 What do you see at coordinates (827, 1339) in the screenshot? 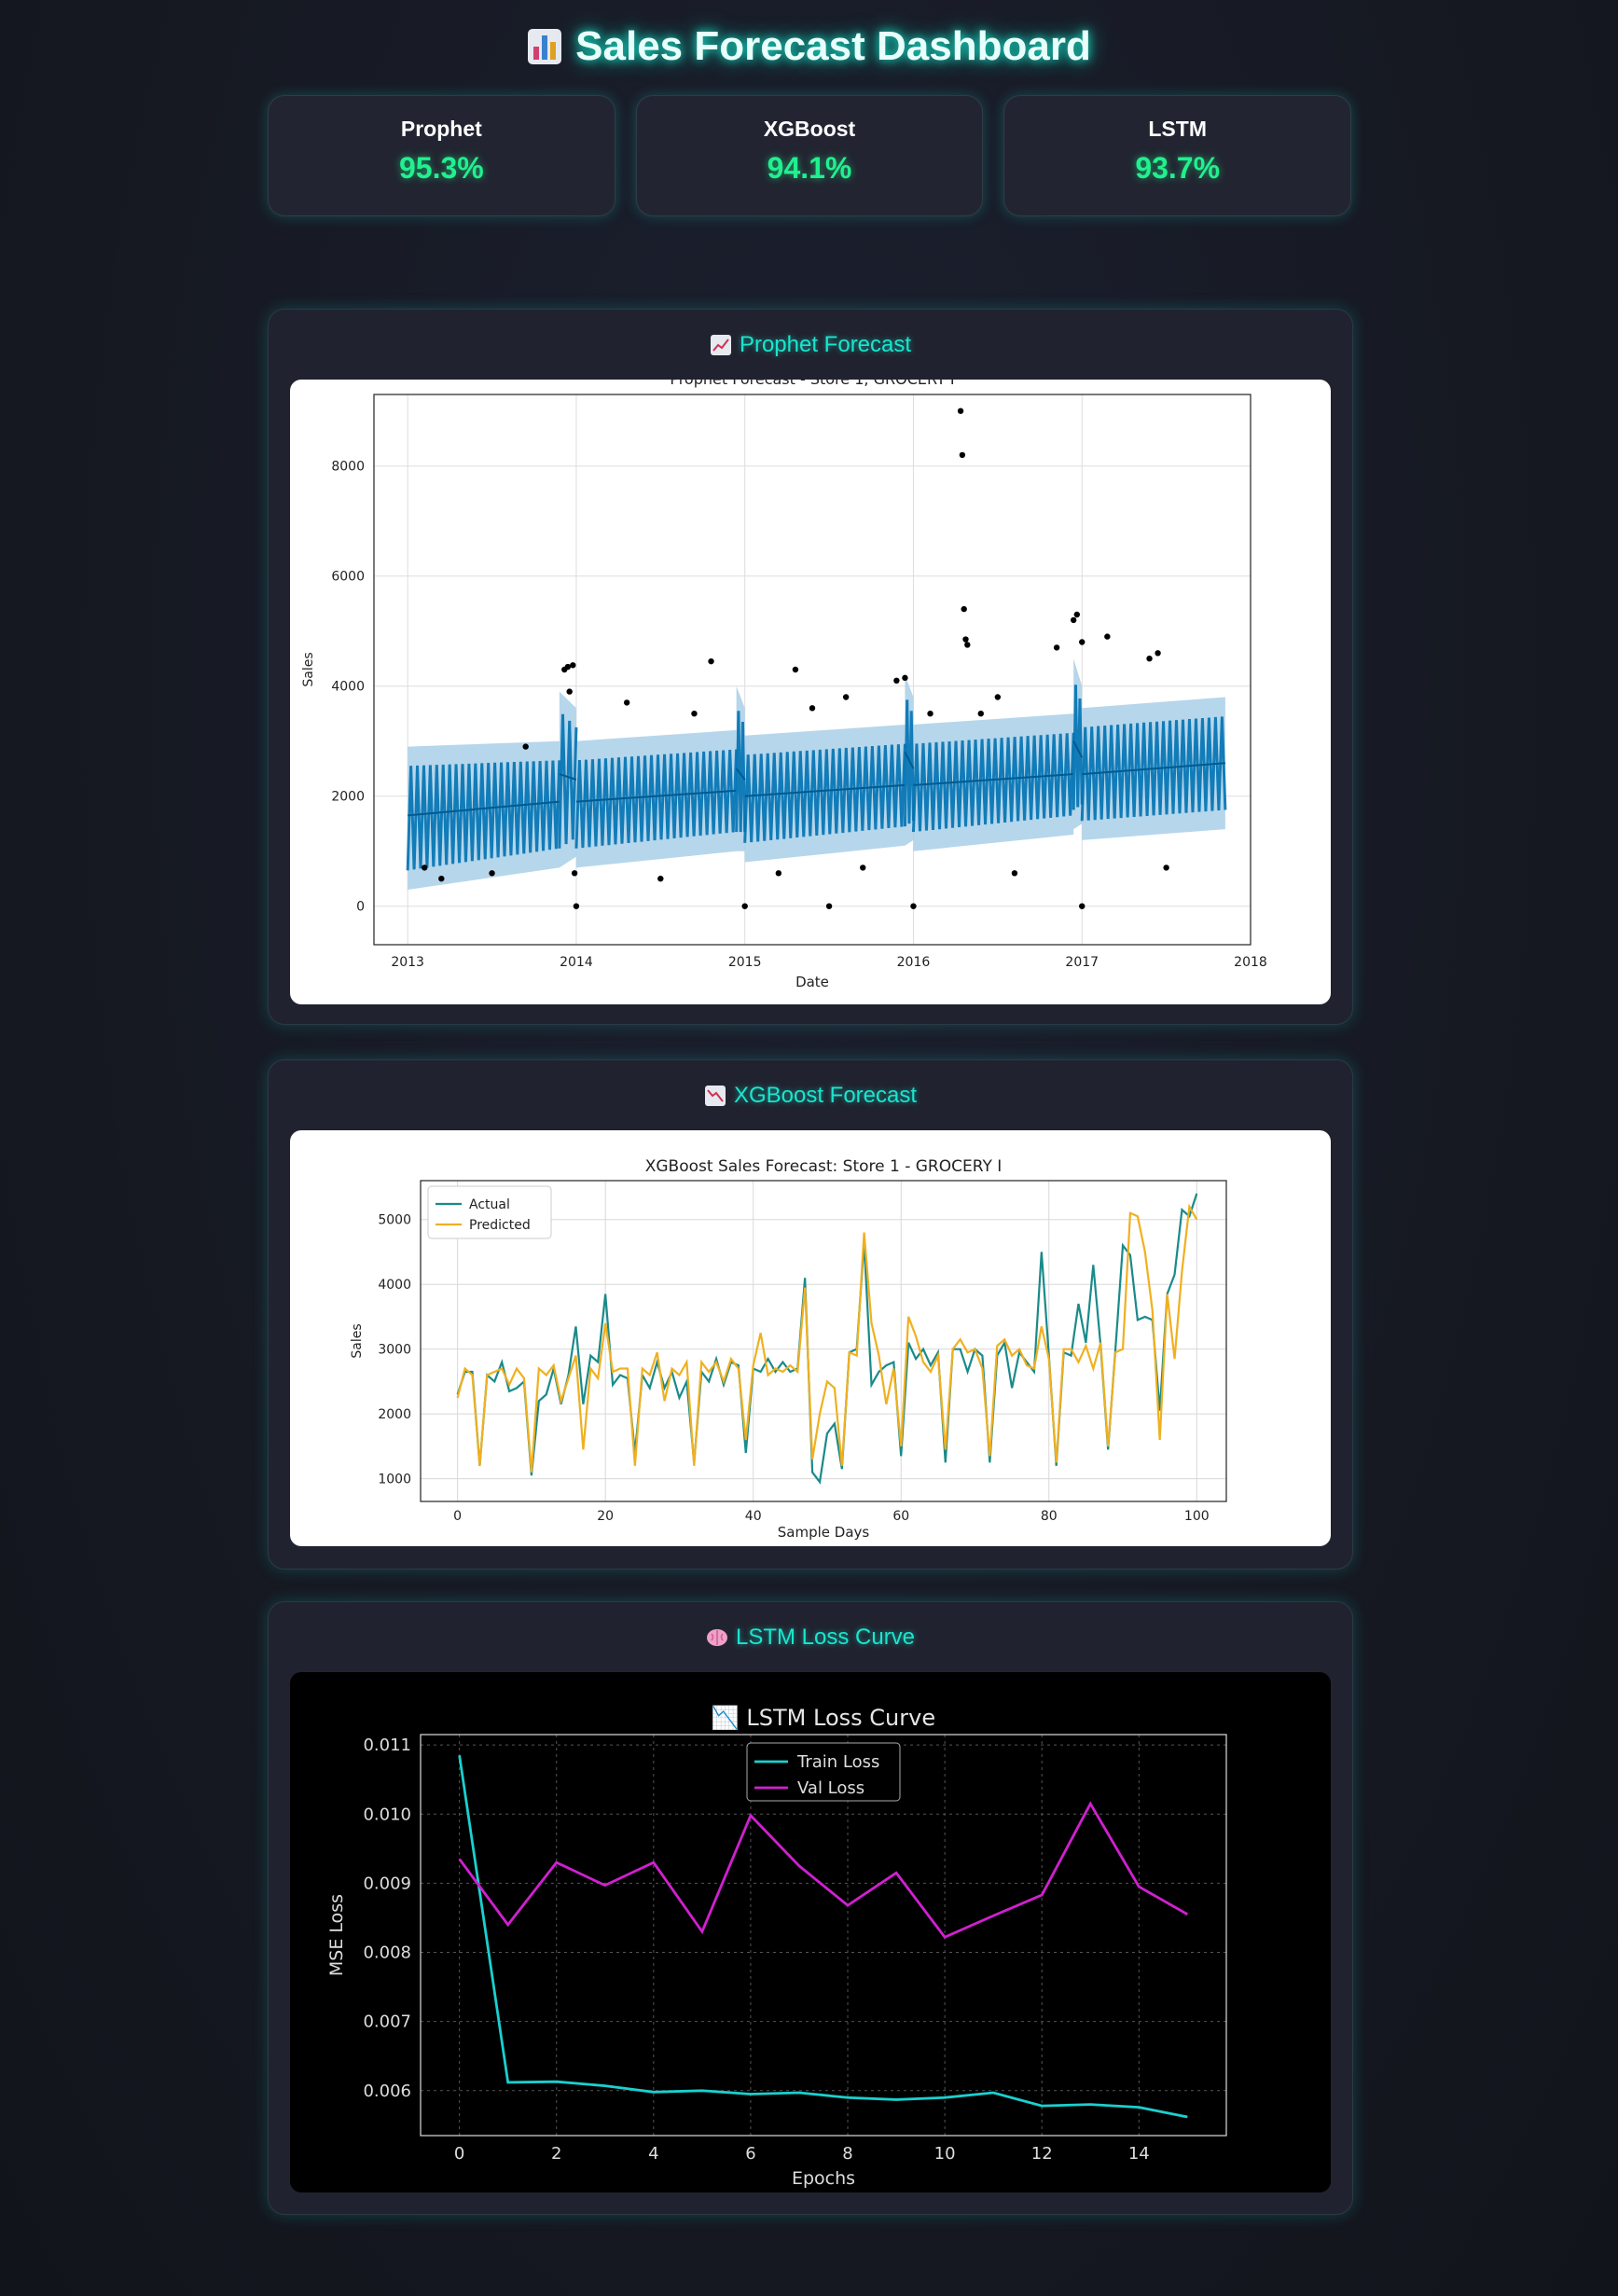
I see `xgb-series-line-actual` at bounding box center [827, 1339].